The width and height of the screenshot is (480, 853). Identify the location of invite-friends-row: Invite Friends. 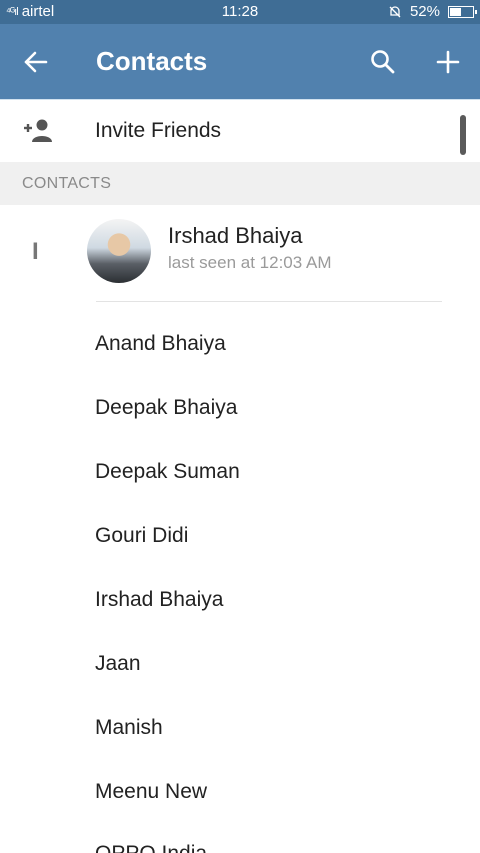
(240, 131).